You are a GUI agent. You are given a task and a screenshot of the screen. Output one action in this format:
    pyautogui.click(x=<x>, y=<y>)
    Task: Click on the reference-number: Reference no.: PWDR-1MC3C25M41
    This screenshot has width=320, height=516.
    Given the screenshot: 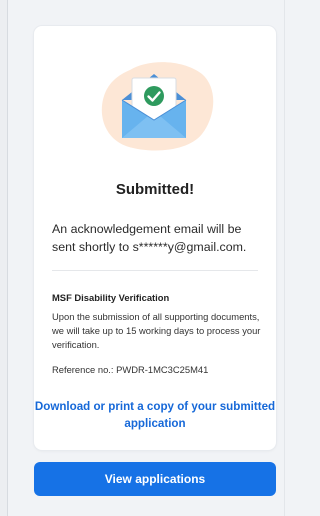 What is the action you would take?
    pyautogui.click(x=130, y=369)
    